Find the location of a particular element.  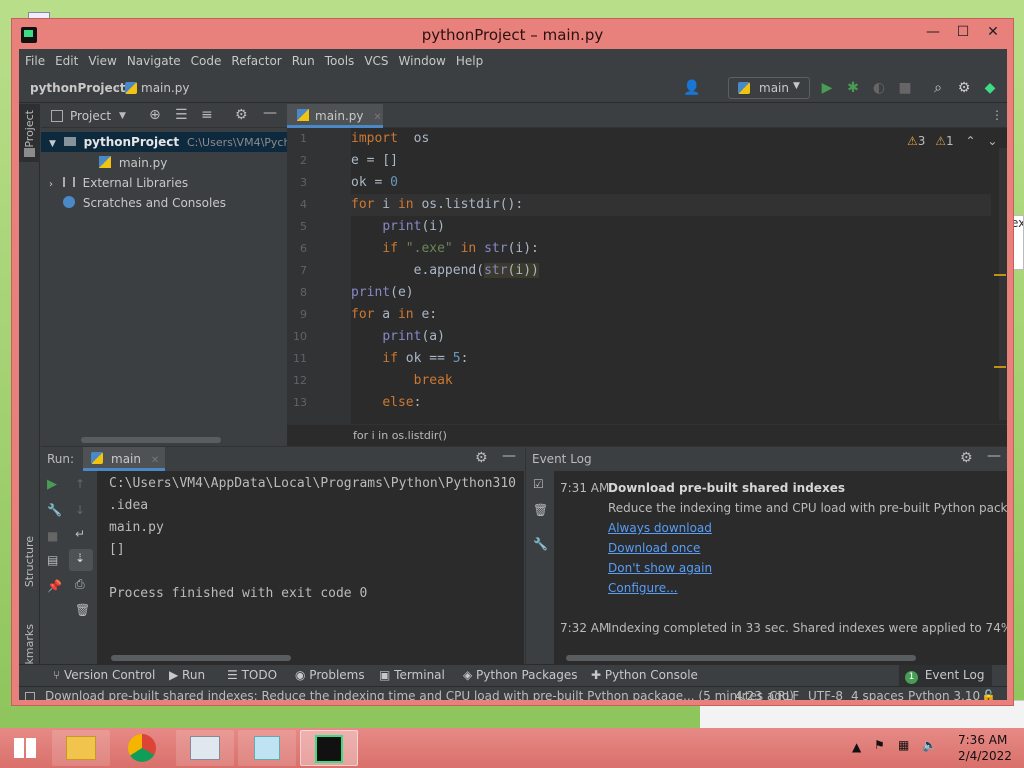

taskbar-task-manager is located at coordinates (205, 748).